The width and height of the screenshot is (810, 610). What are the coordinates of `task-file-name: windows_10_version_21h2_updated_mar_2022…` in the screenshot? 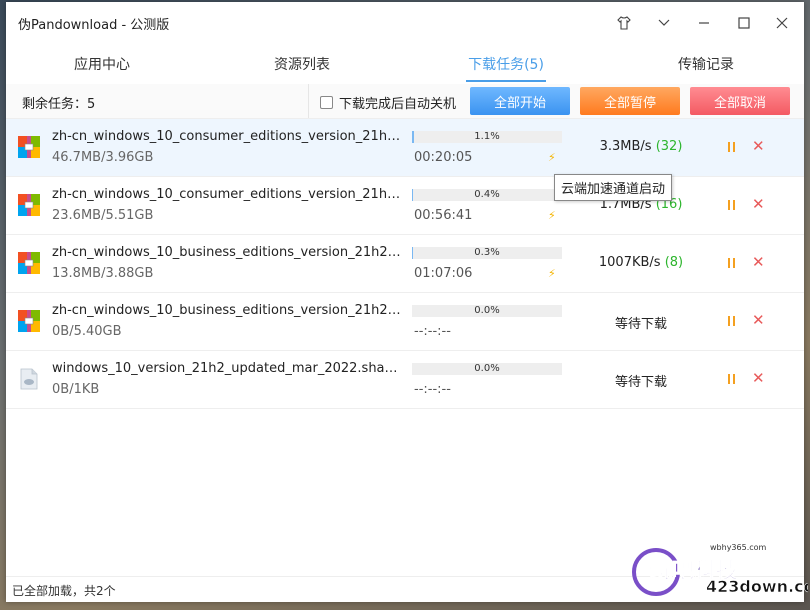 It's located at (228, 368).